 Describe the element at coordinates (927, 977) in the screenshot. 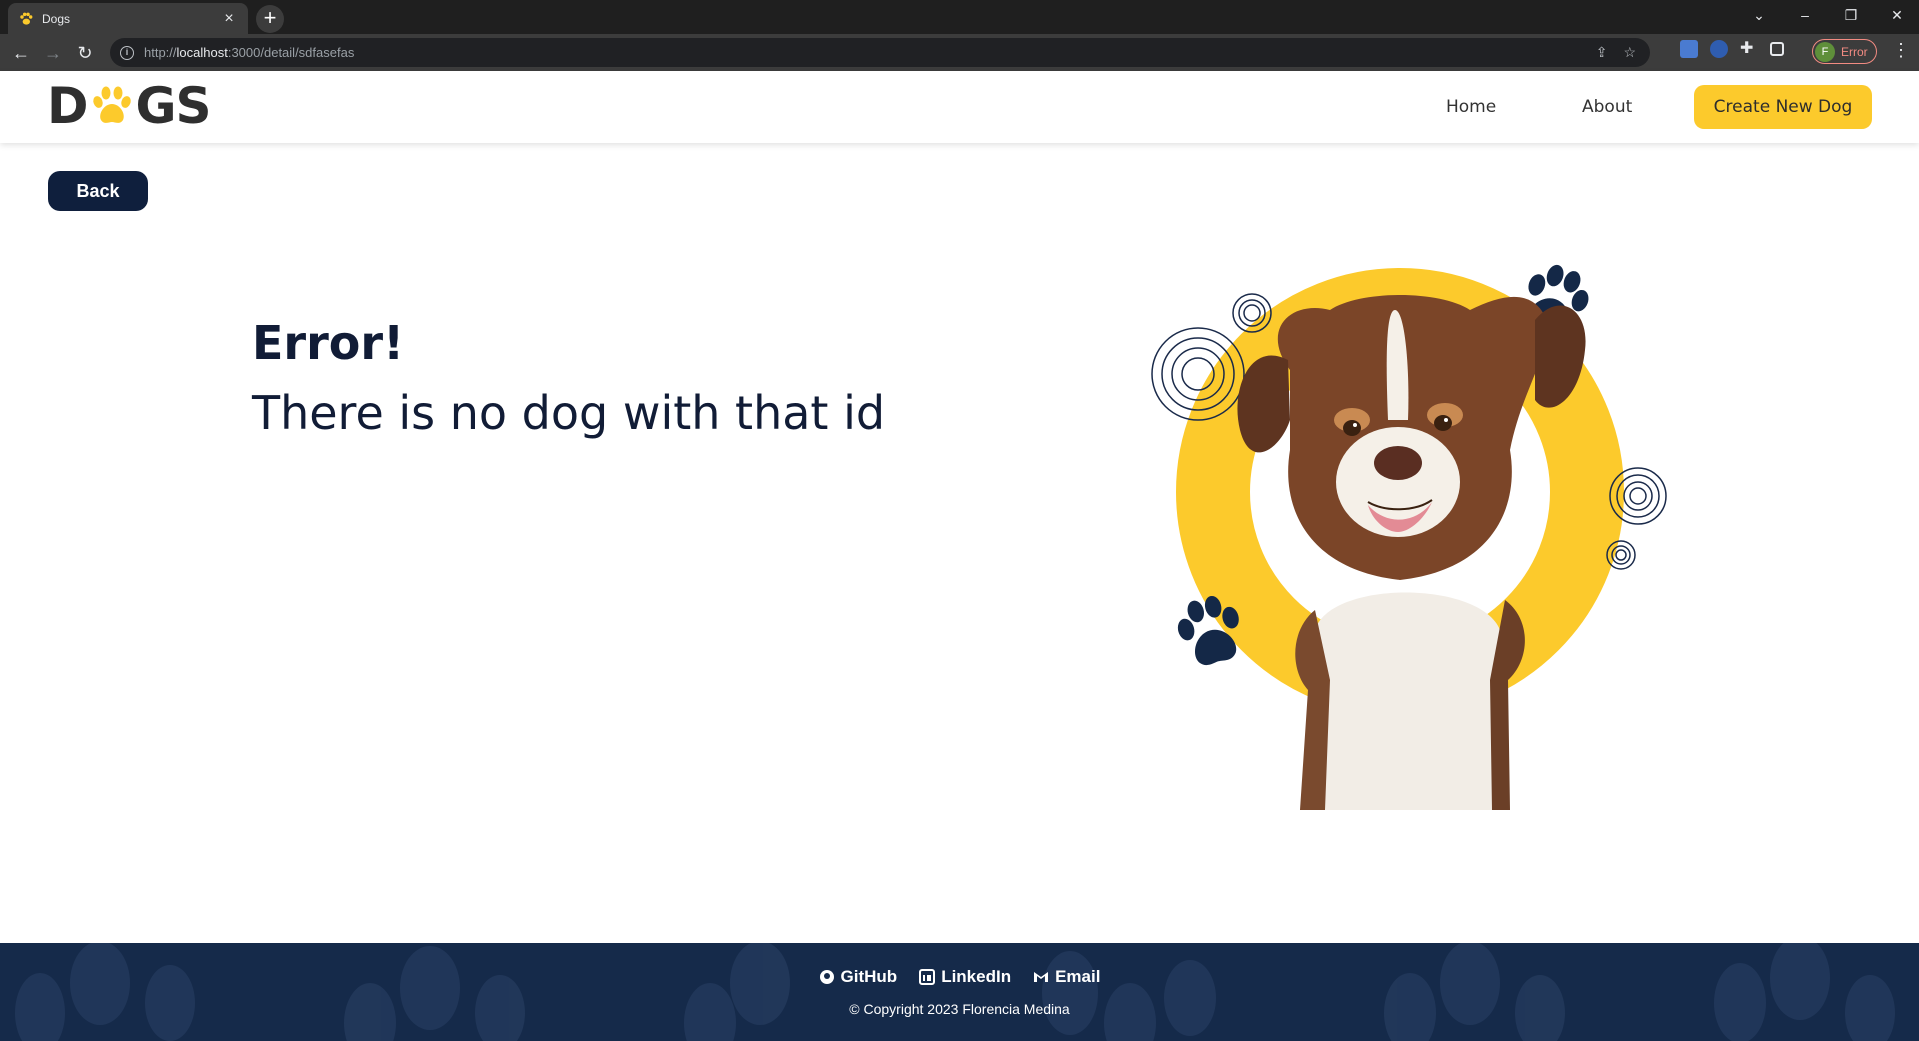

I see `linkedin-icon` at that location.